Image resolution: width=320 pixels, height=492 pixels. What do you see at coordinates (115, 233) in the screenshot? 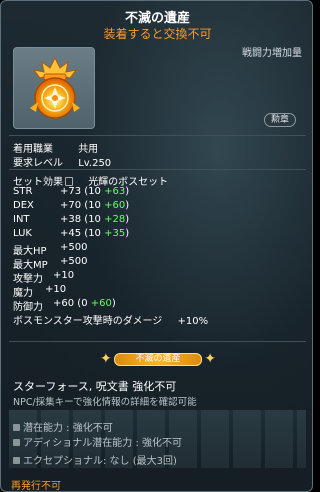
I see `stat-bonus: +35` at bounding box center [115, 233].